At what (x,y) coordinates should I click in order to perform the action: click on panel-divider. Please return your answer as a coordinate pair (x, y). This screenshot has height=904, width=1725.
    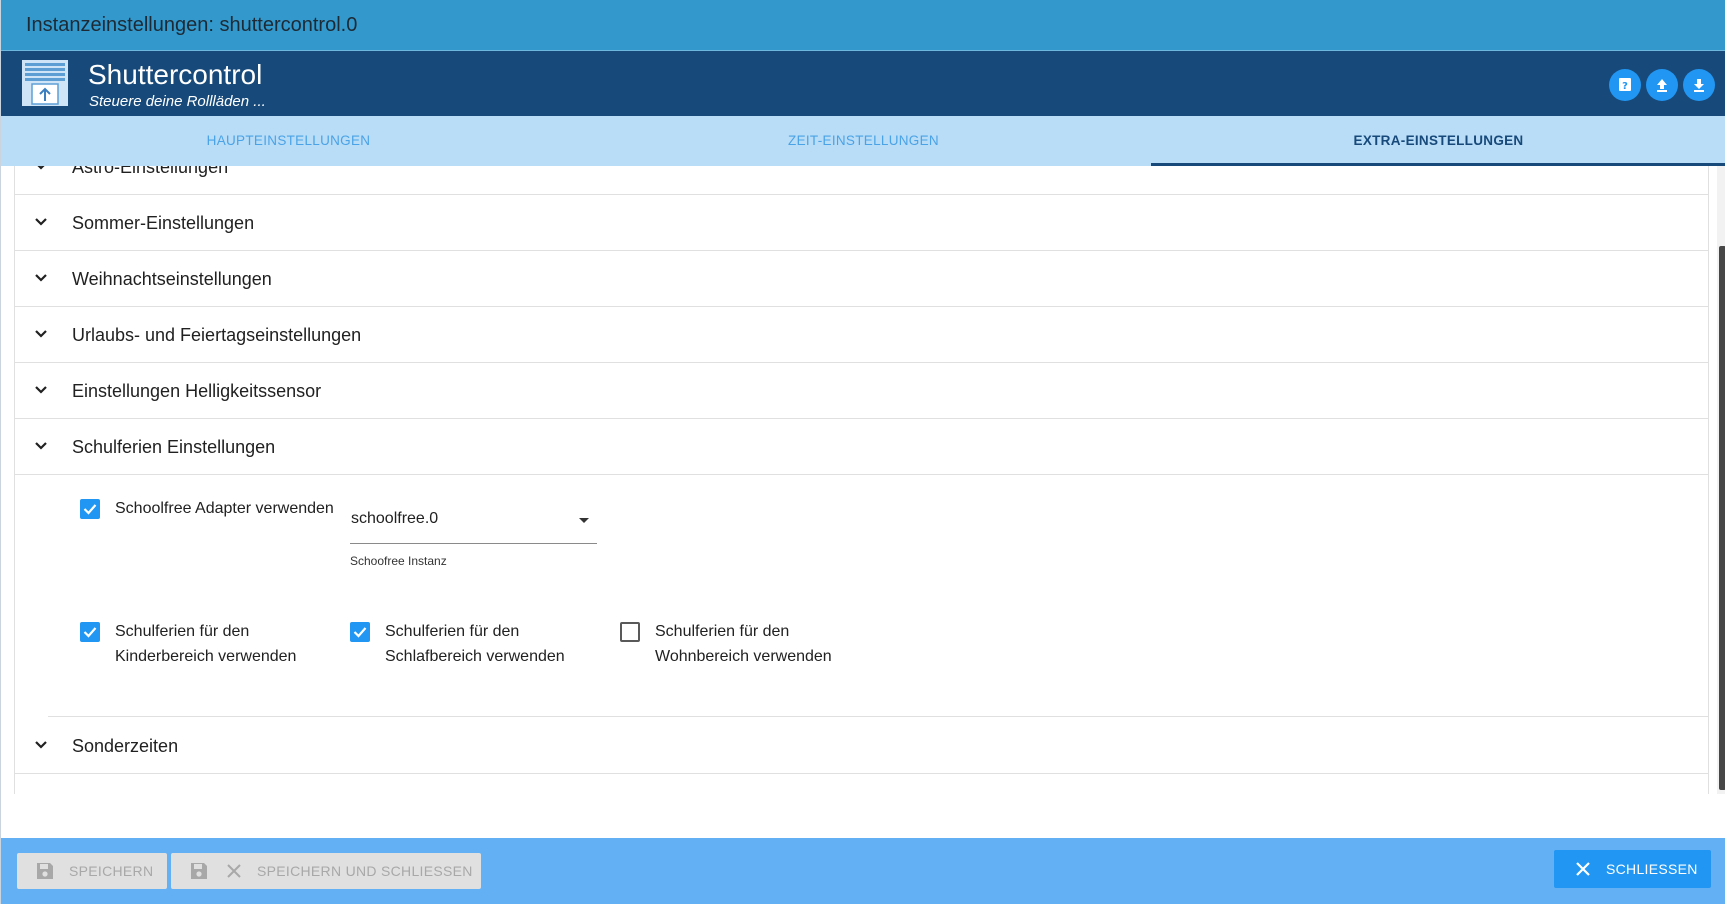
    Looking at the image, I should click on (878, 716).